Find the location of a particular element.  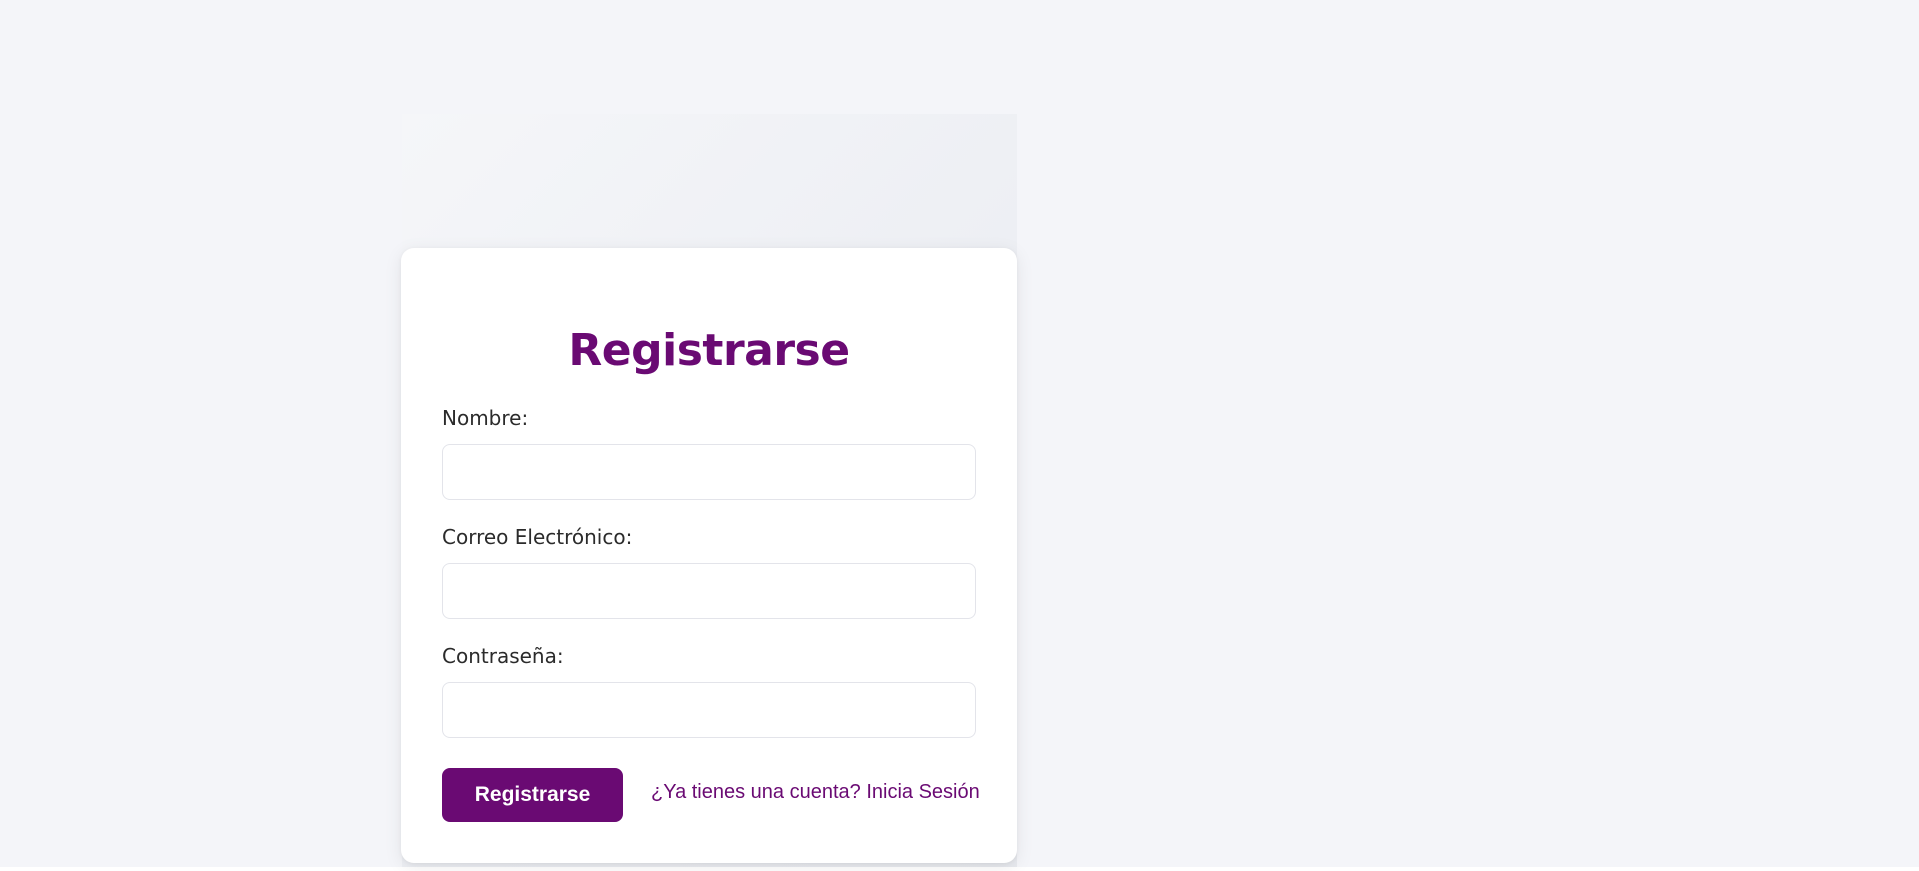

password-label: Contraseña: is located at coordinates (503, 656).